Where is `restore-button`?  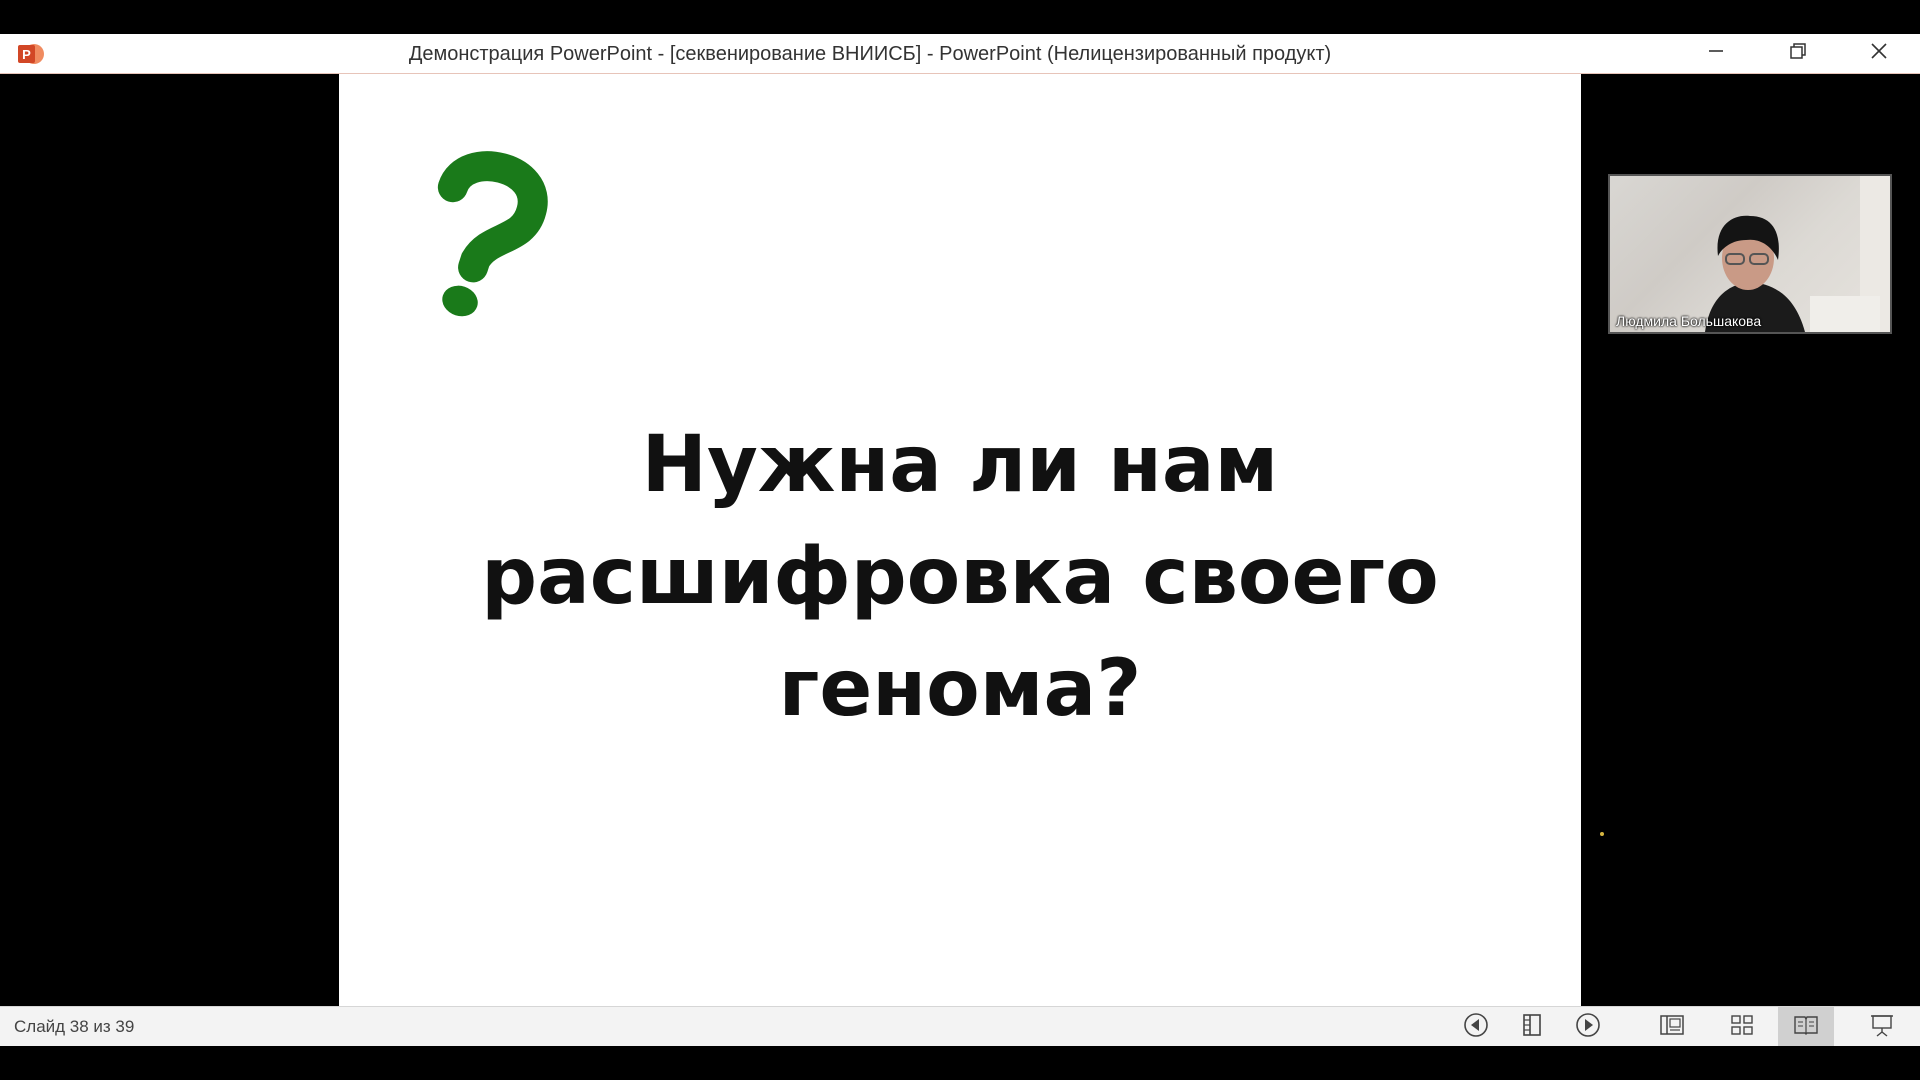
restore-button is located at coordinates (1798, 53).